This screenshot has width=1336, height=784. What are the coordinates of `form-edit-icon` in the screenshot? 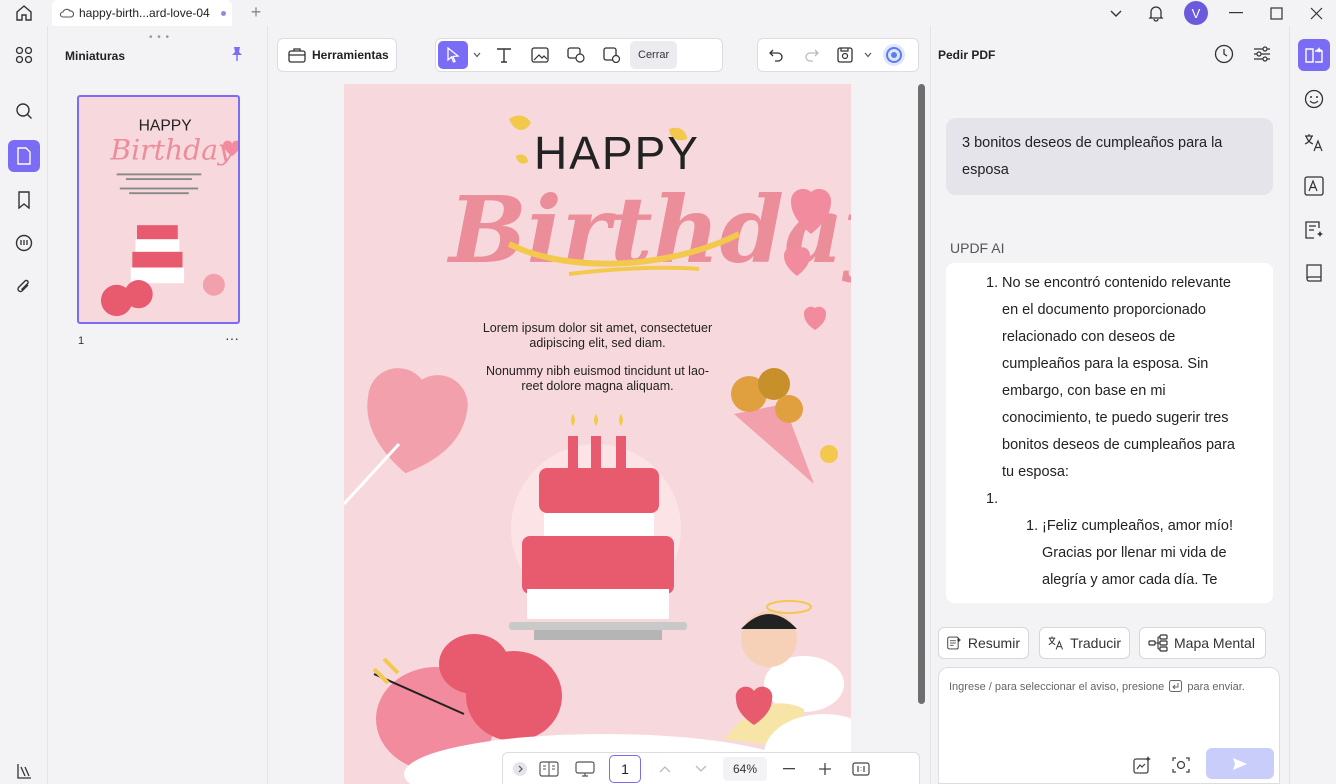 It's located at (1314, 230).